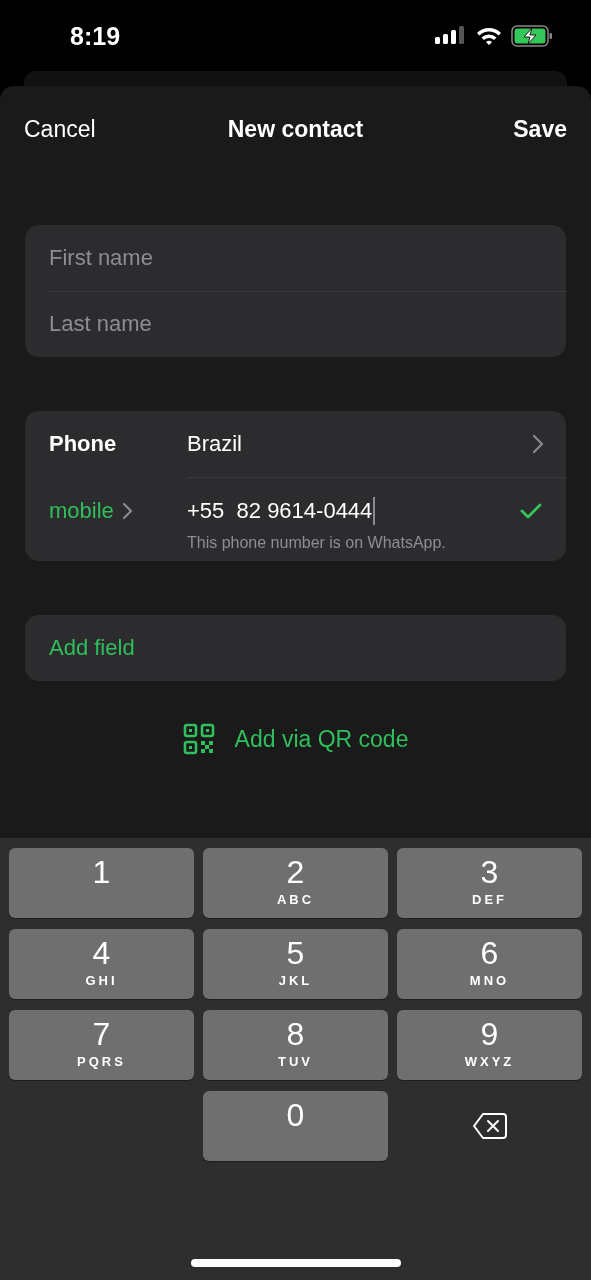 Image resolution: width=591 pixels, height=1280 pixels. I want to click on keypad-key: 7 PQRS, so click(101, 1045).